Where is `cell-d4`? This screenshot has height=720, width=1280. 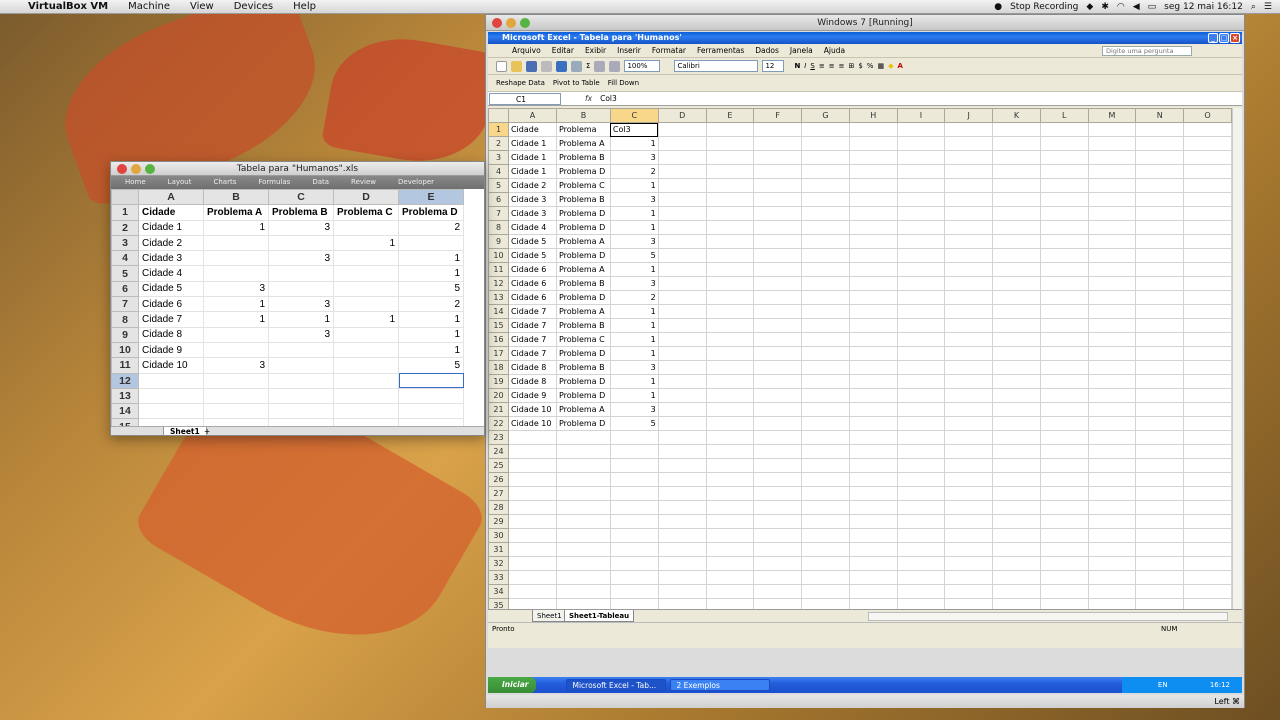 cell-d4 is located at coordinates (366, 258).